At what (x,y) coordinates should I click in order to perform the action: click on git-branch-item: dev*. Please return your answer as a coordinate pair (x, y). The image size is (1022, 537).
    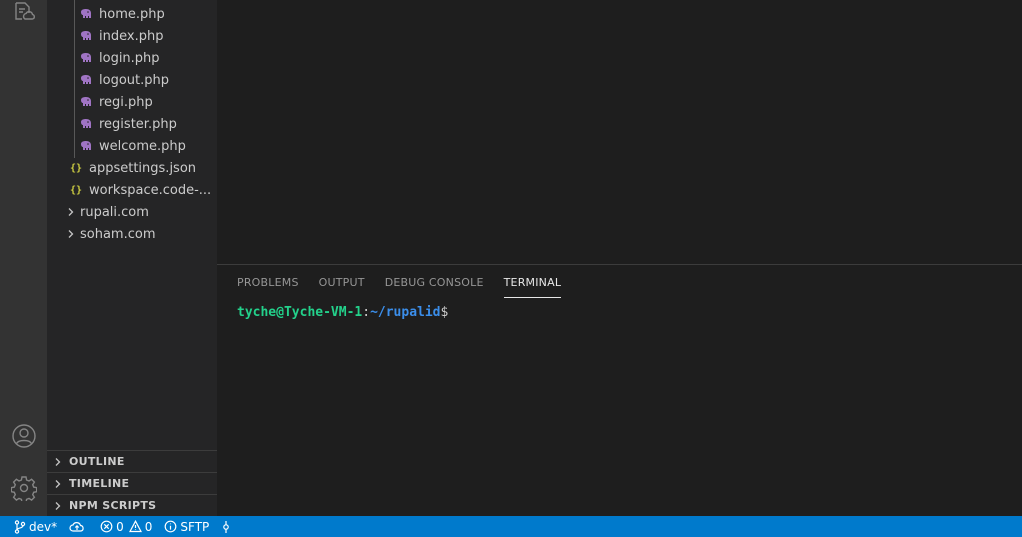
    Looking at the image, I should click on (35, 526).